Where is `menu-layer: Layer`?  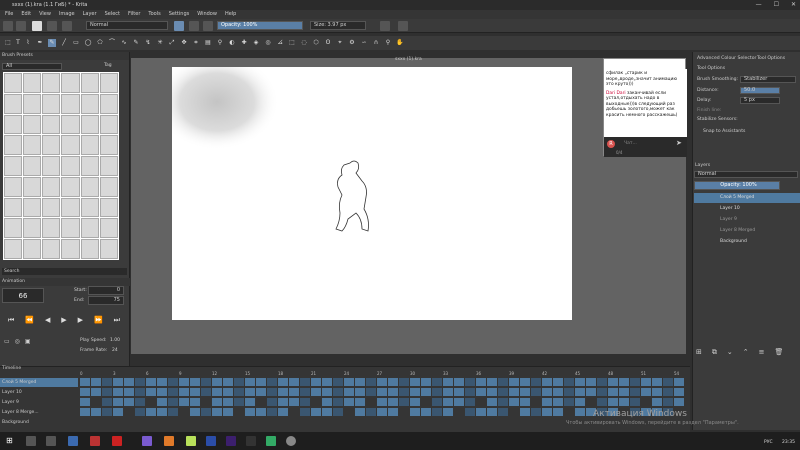
menu-layer: Layer is located at coordinates (90, 14).